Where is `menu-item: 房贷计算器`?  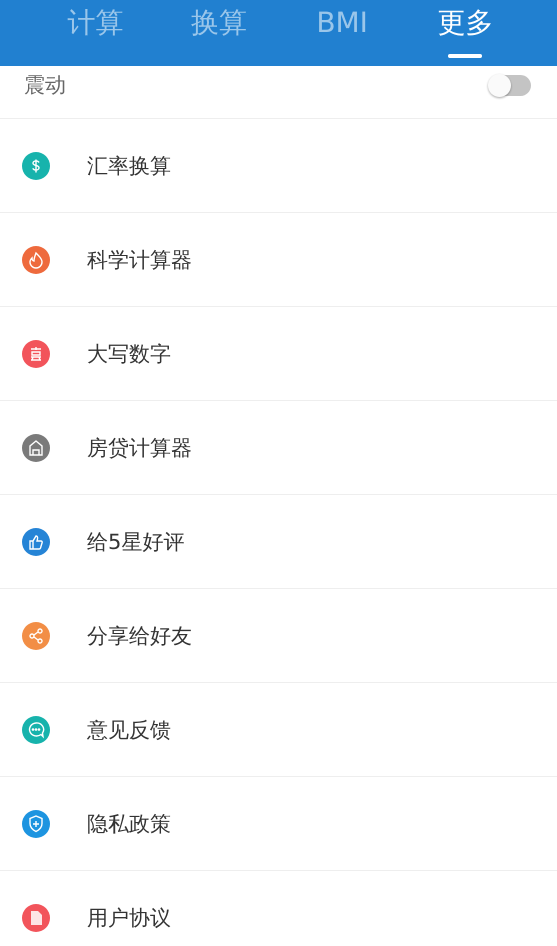 menu-item: 房贷计算器 is located at coordinates (278, 448).